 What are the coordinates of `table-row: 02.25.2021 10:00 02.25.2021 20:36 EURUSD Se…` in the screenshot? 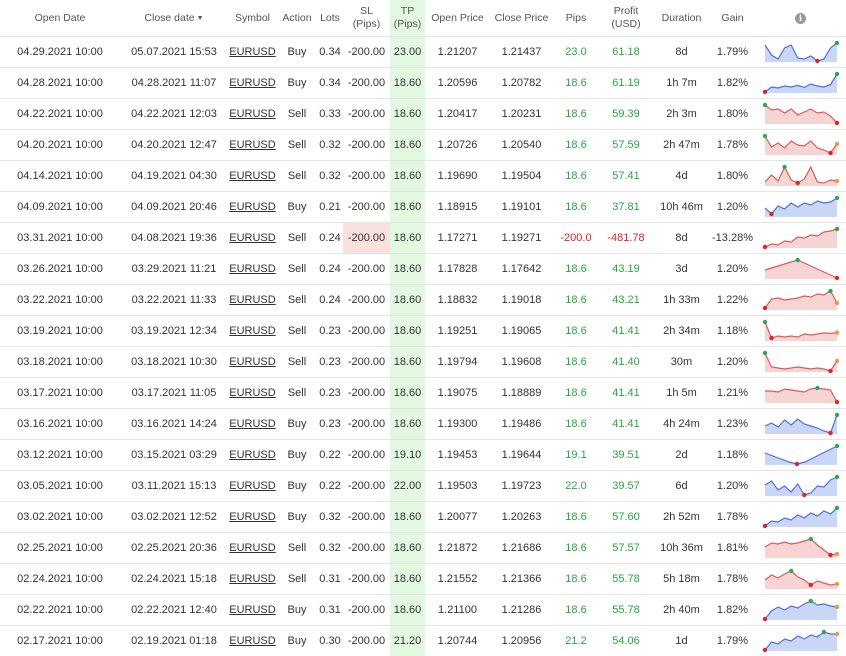 It's located at (423, 548).